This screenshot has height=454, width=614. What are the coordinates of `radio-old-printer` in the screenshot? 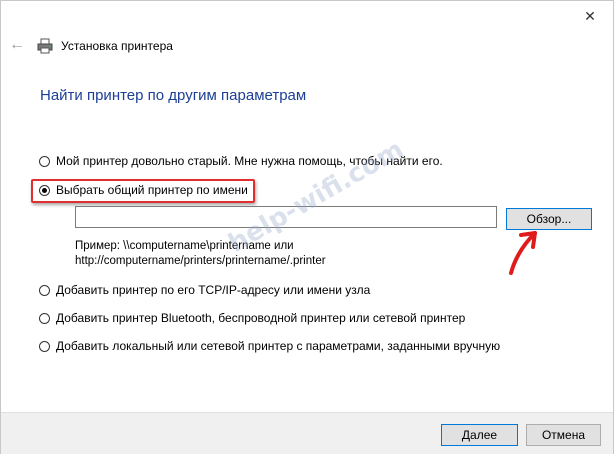 It's located at (44, 161).